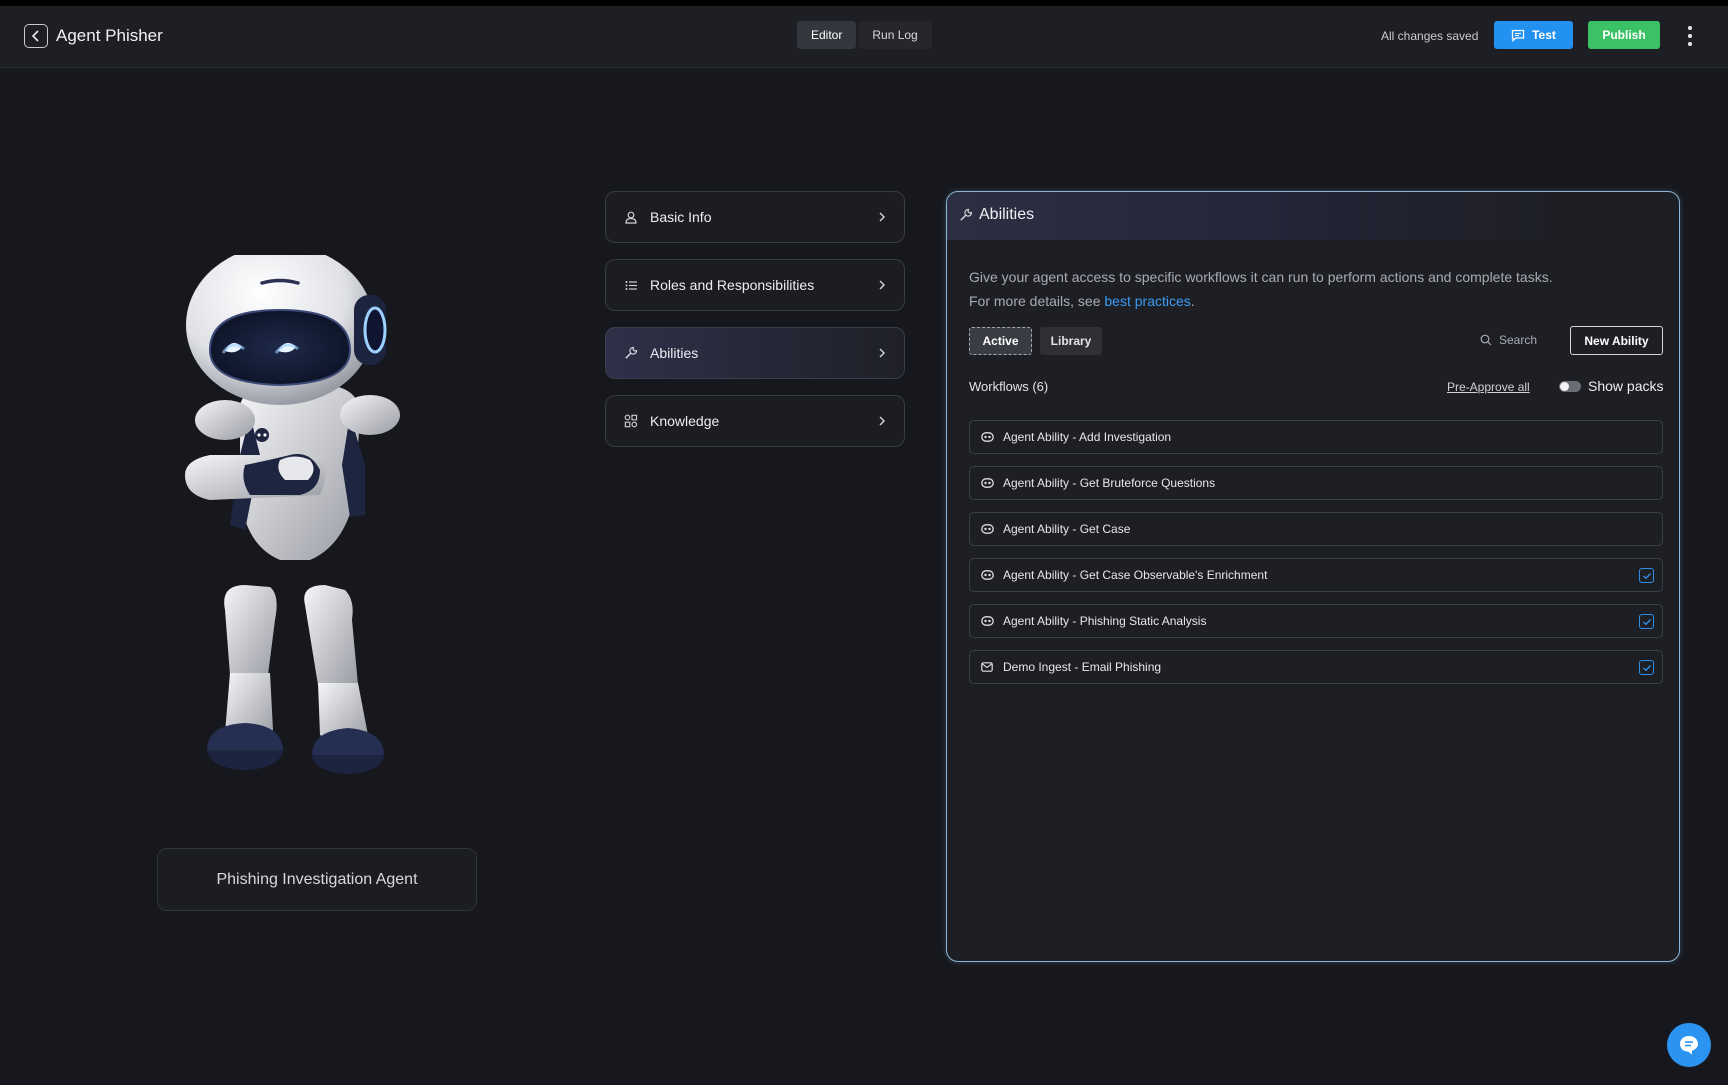  What do you see at coordinates (1570, 386) in the screenshot?
I see `show-packs-toggle` at bounding box center [1570, 386].